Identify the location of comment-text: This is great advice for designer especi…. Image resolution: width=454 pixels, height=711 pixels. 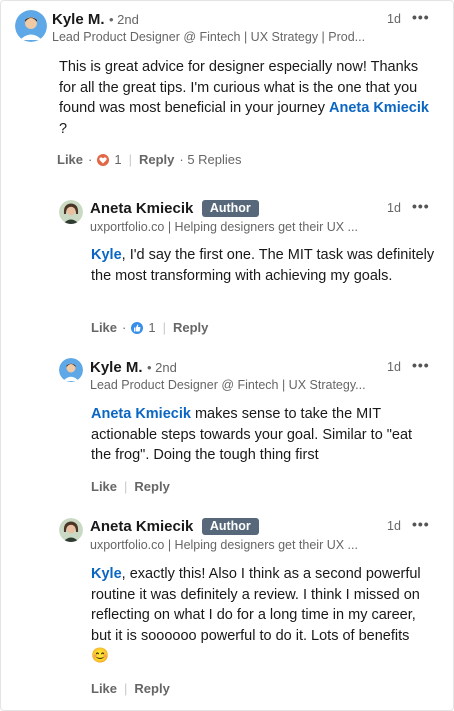
(249, 98).